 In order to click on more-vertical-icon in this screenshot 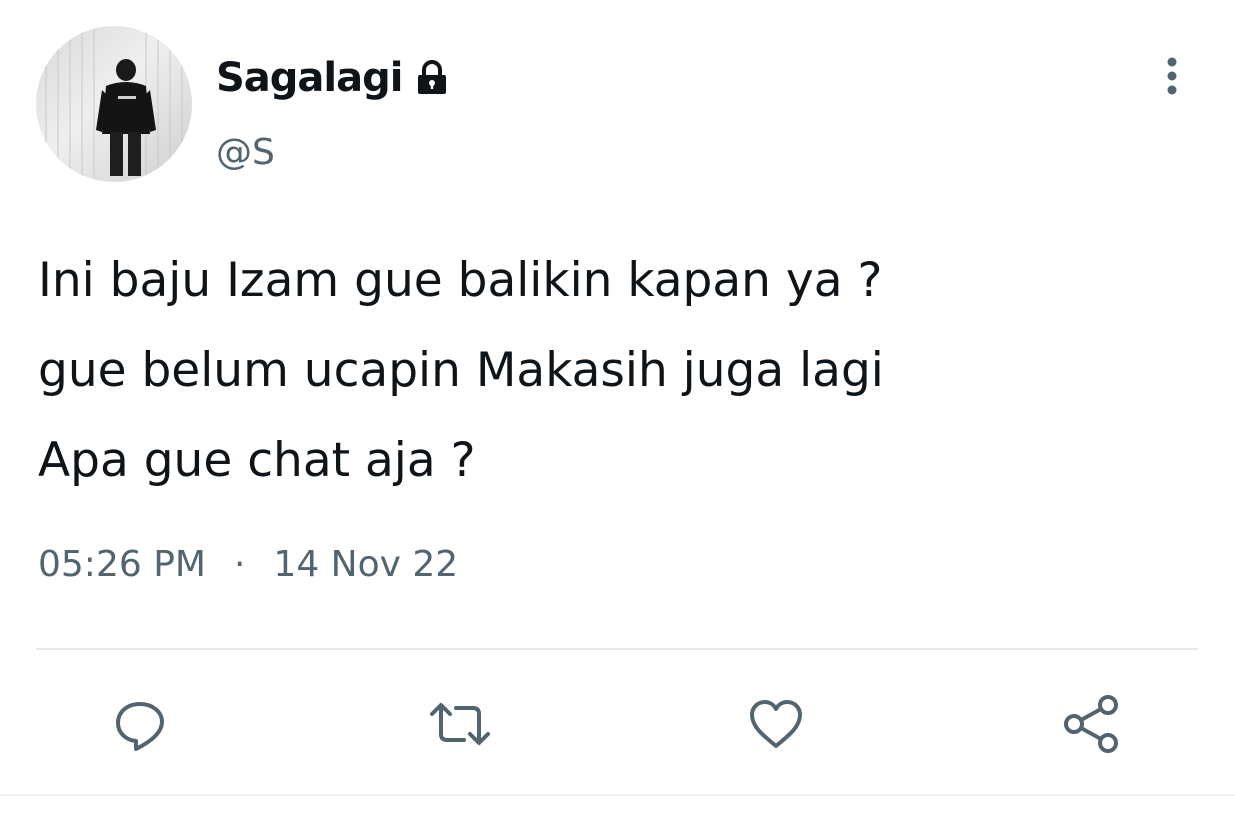, I will do `click(1172, 76)`.